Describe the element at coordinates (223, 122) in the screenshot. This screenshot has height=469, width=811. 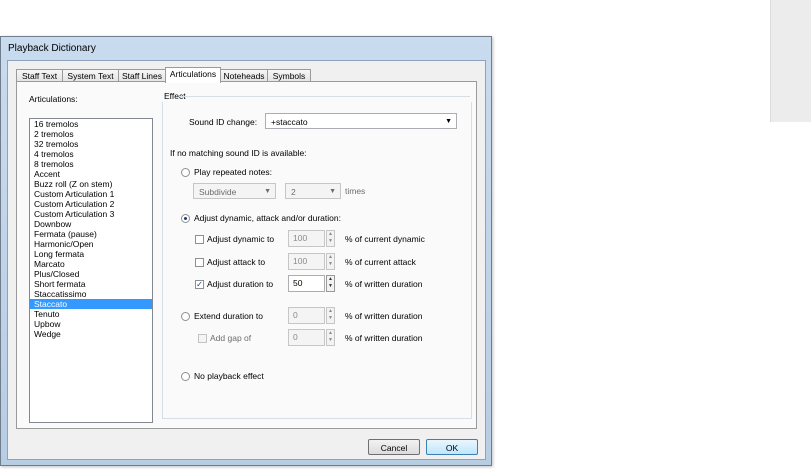
I see `sound-id-label: Sound ID change:` at that location.